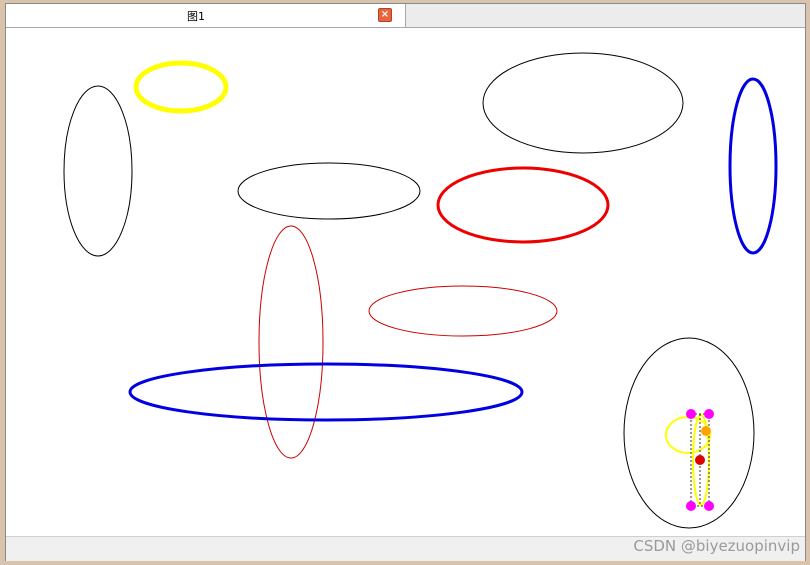  Describe the element at coordinates (706, 431) in the screenshot. I see `rotate-handle` at that location.